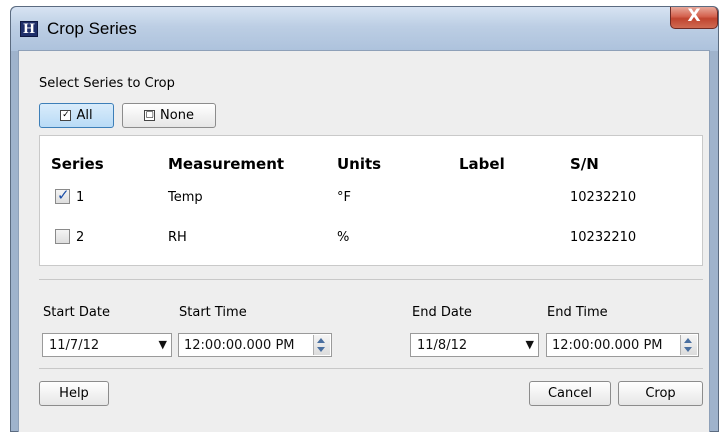 Image resolution: width=719 pixels, height=432 pixels. What do you see at coordinates (177, 115) in the screenshot?
I see `select-none-label: None` at bounding box center [177, 115].